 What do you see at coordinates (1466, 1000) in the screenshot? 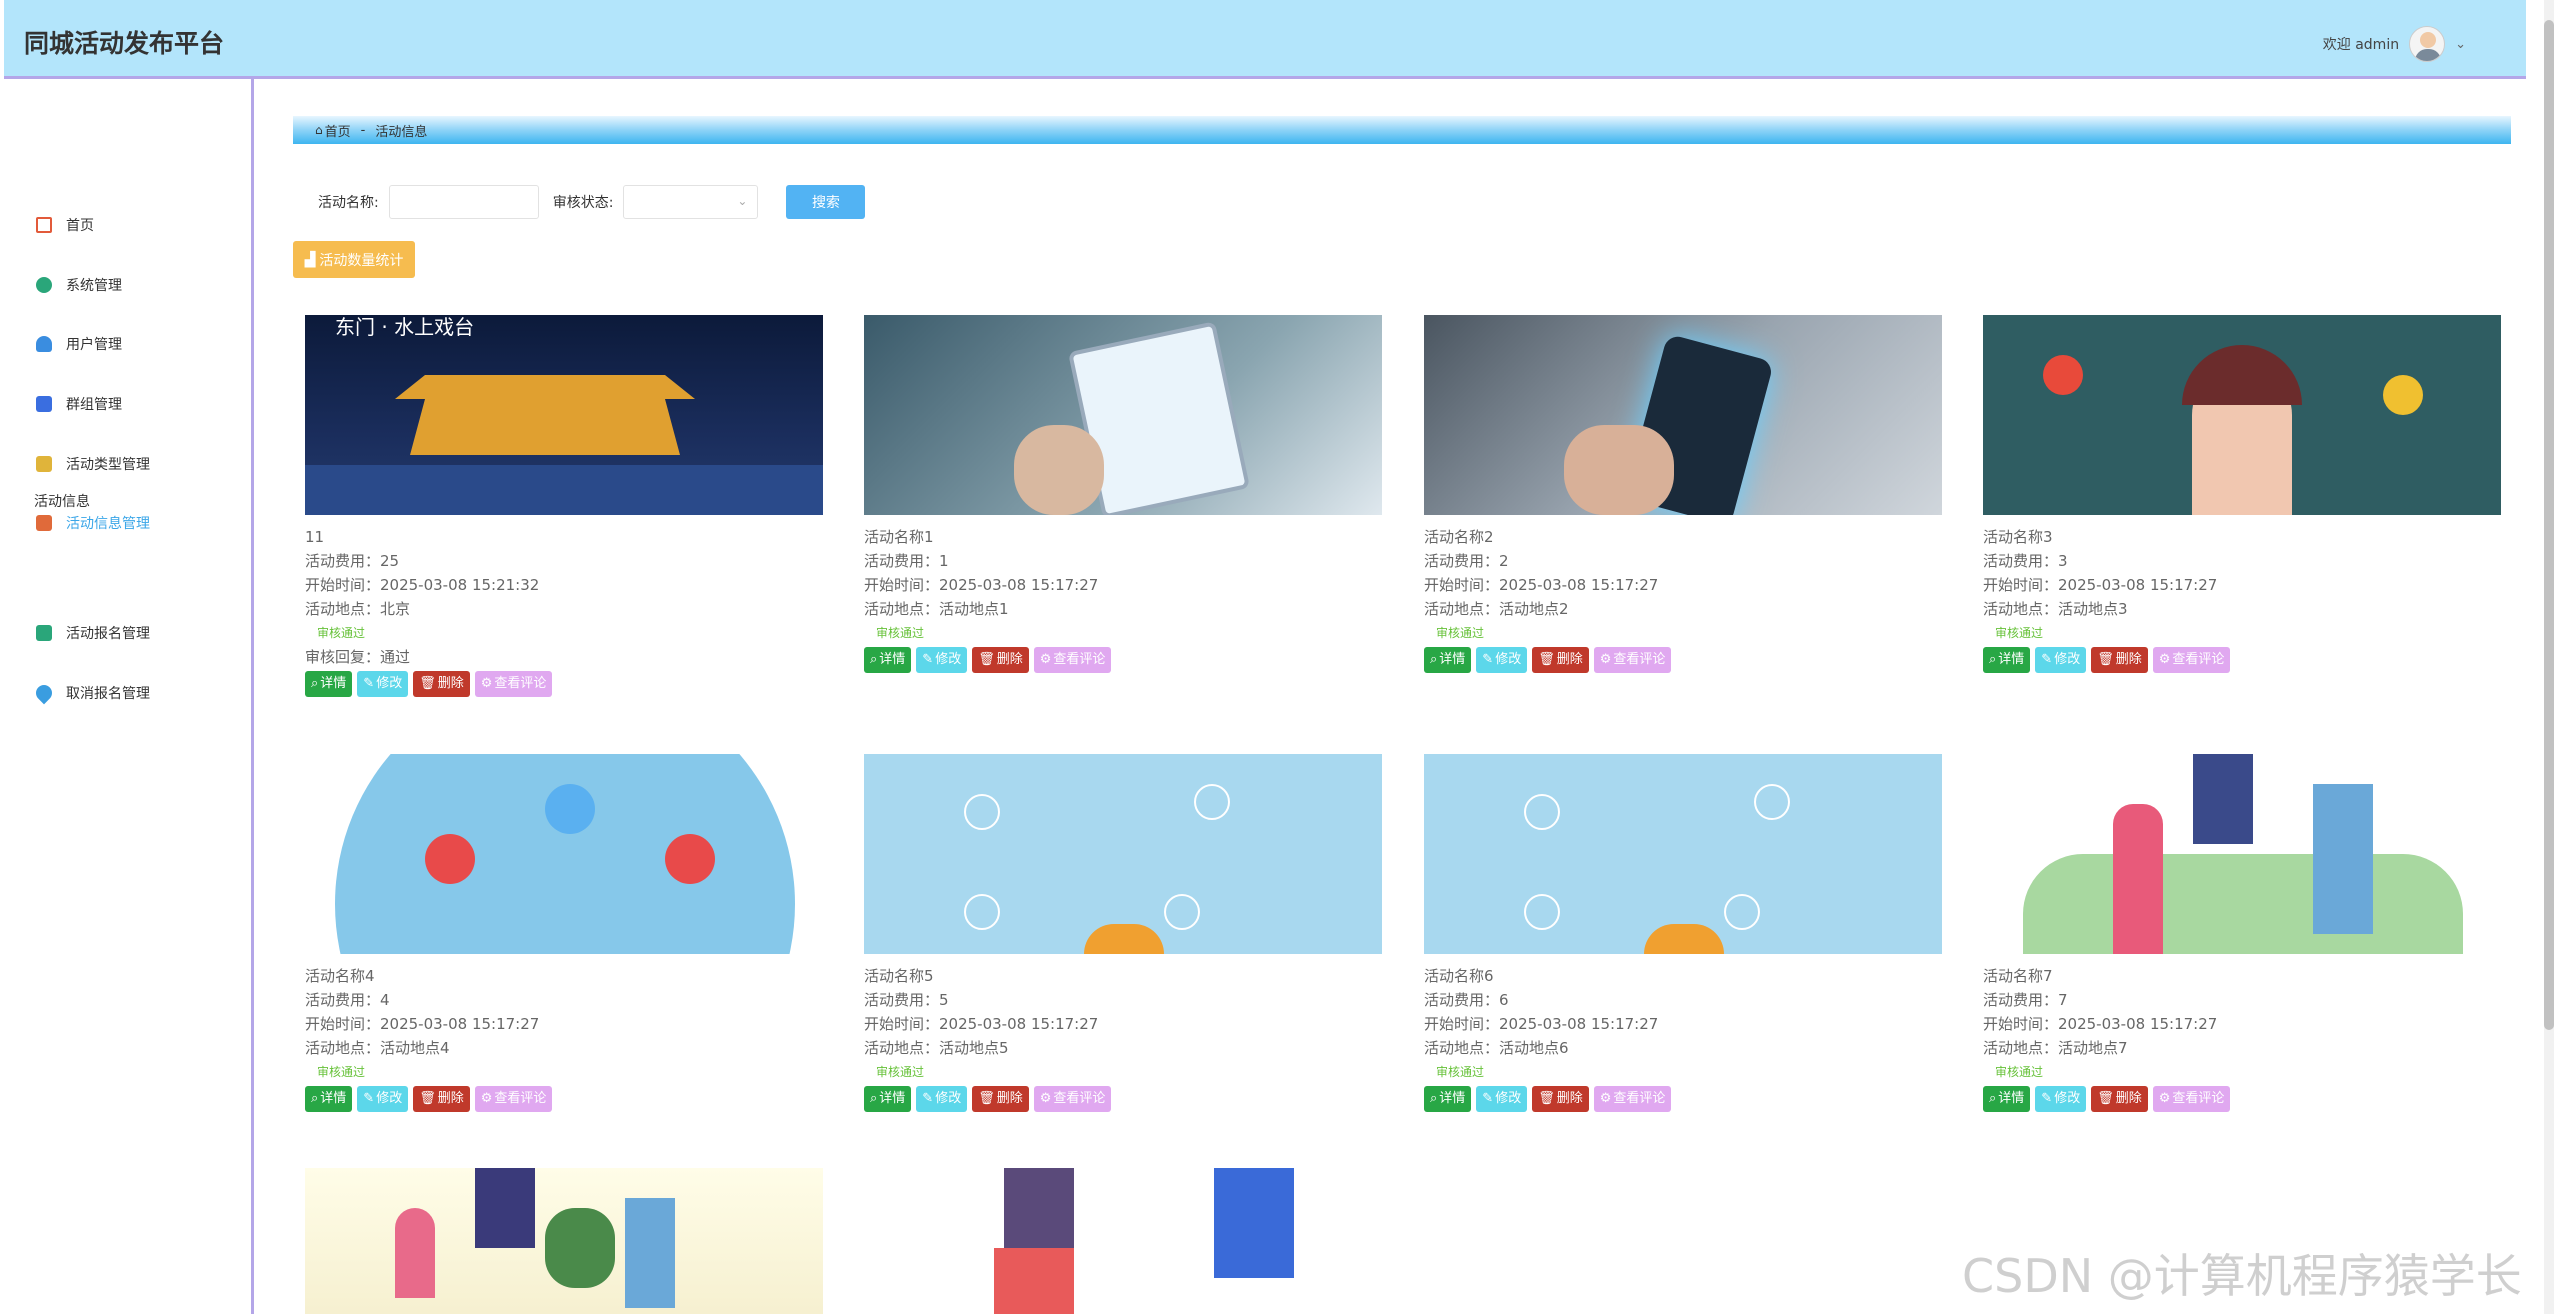
I see `card-fee: 活动费用：6` at bounding box center [1466, 1000].